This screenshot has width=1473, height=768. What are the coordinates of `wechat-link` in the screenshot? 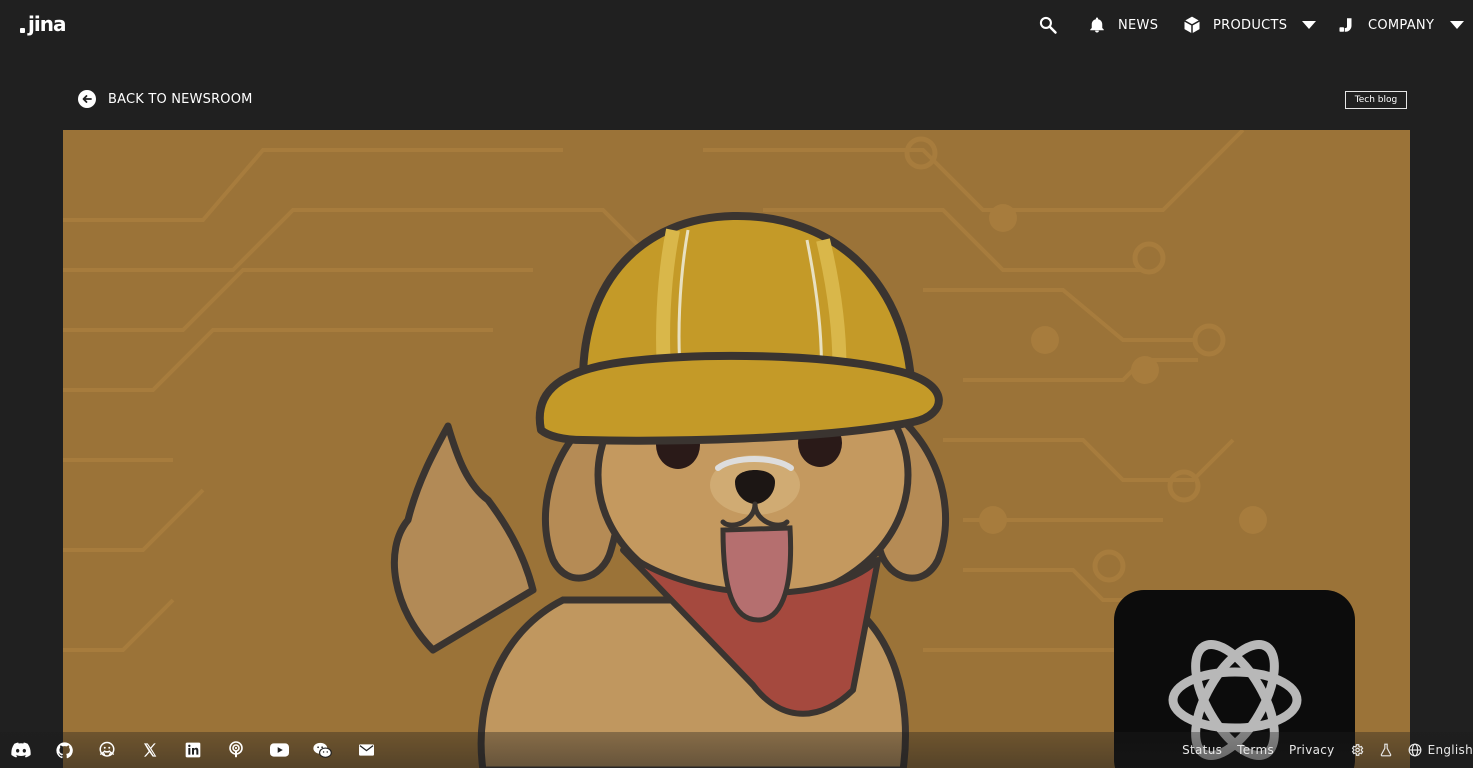 It's located at (322, 750).